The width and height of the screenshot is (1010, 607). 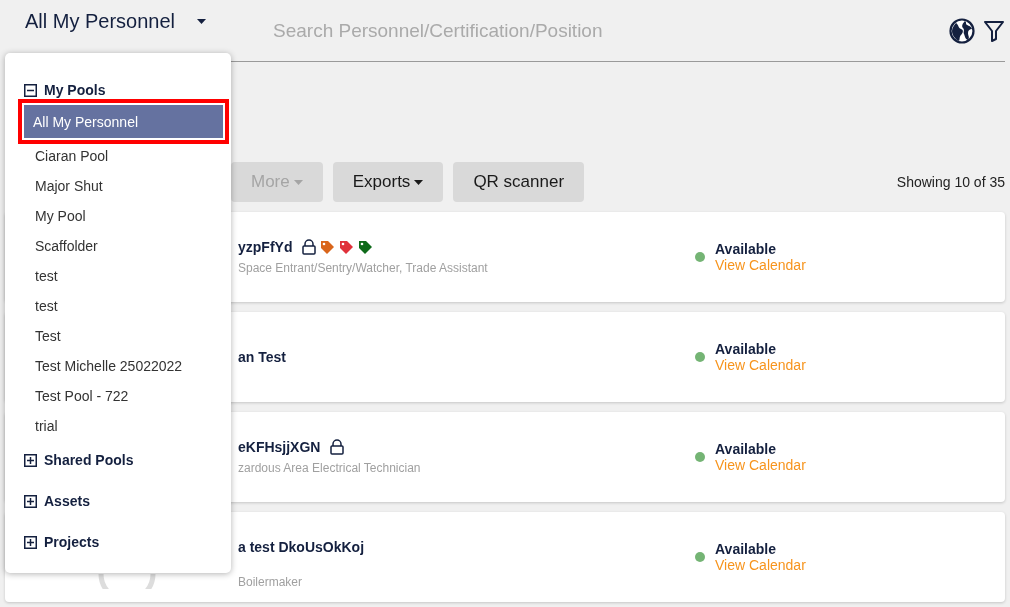 I want to click on person-name: a test DkoUsOkKoj, so click(x=301, y=547).